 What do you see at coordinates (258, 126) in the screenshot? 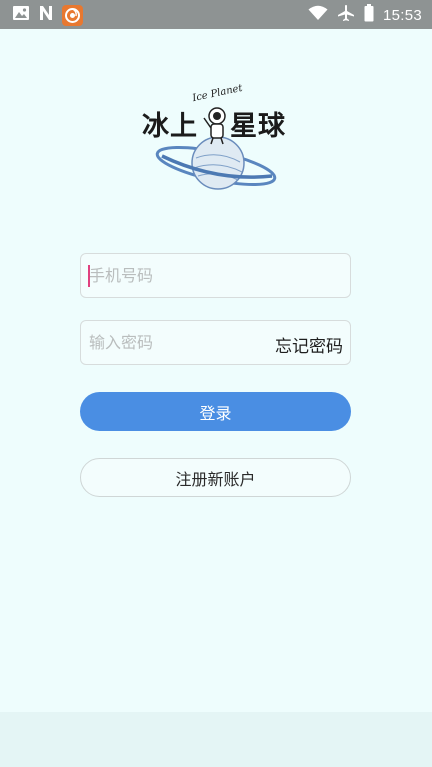
I see `logo-title-right: 星球` at bounding box center [258, 126].